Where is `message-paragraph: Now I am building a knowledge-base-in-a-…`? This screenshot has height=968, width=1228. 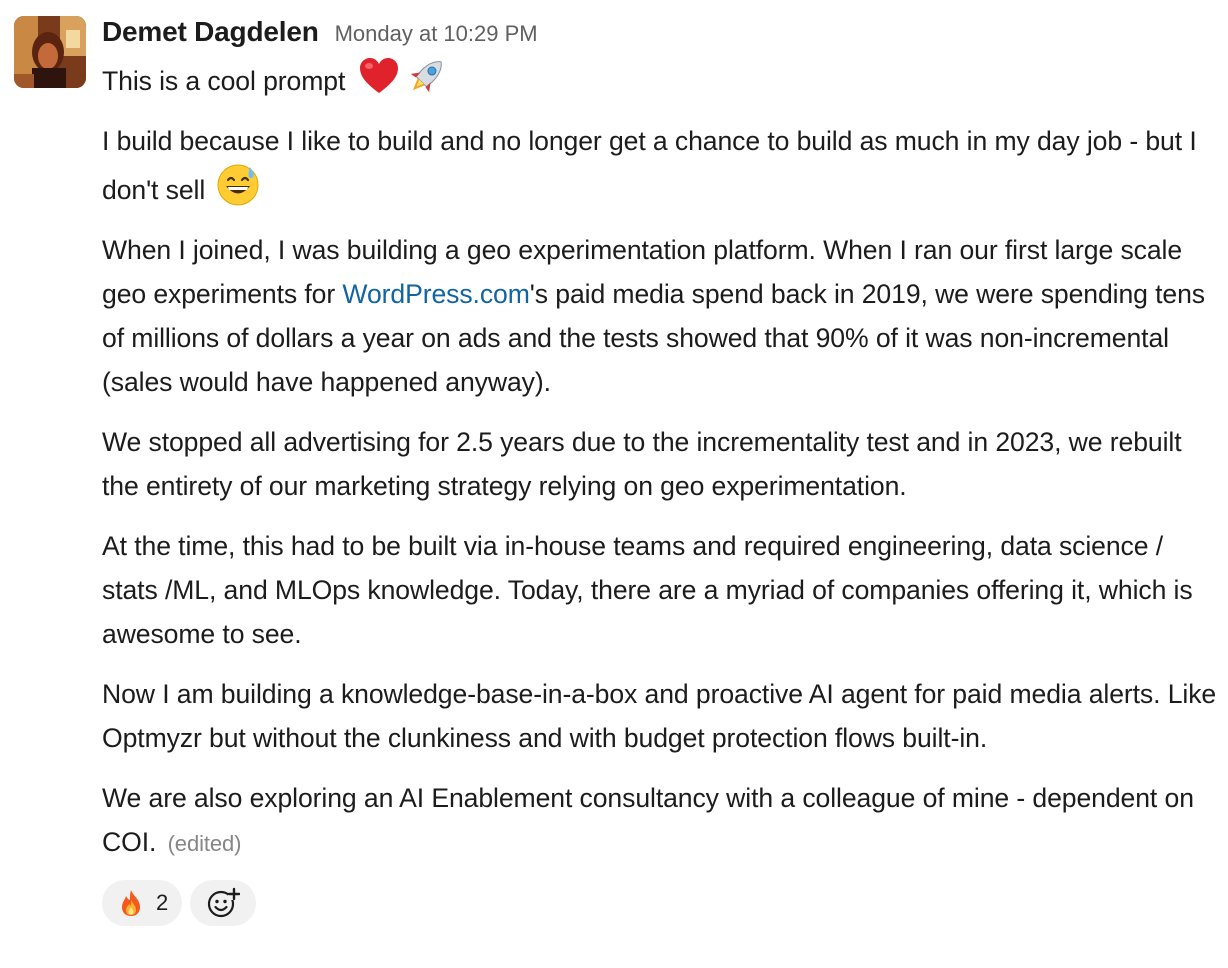 message-paragraph: Now I am building a knowledge-base-in-a-… is located at coordinates (661, 716).